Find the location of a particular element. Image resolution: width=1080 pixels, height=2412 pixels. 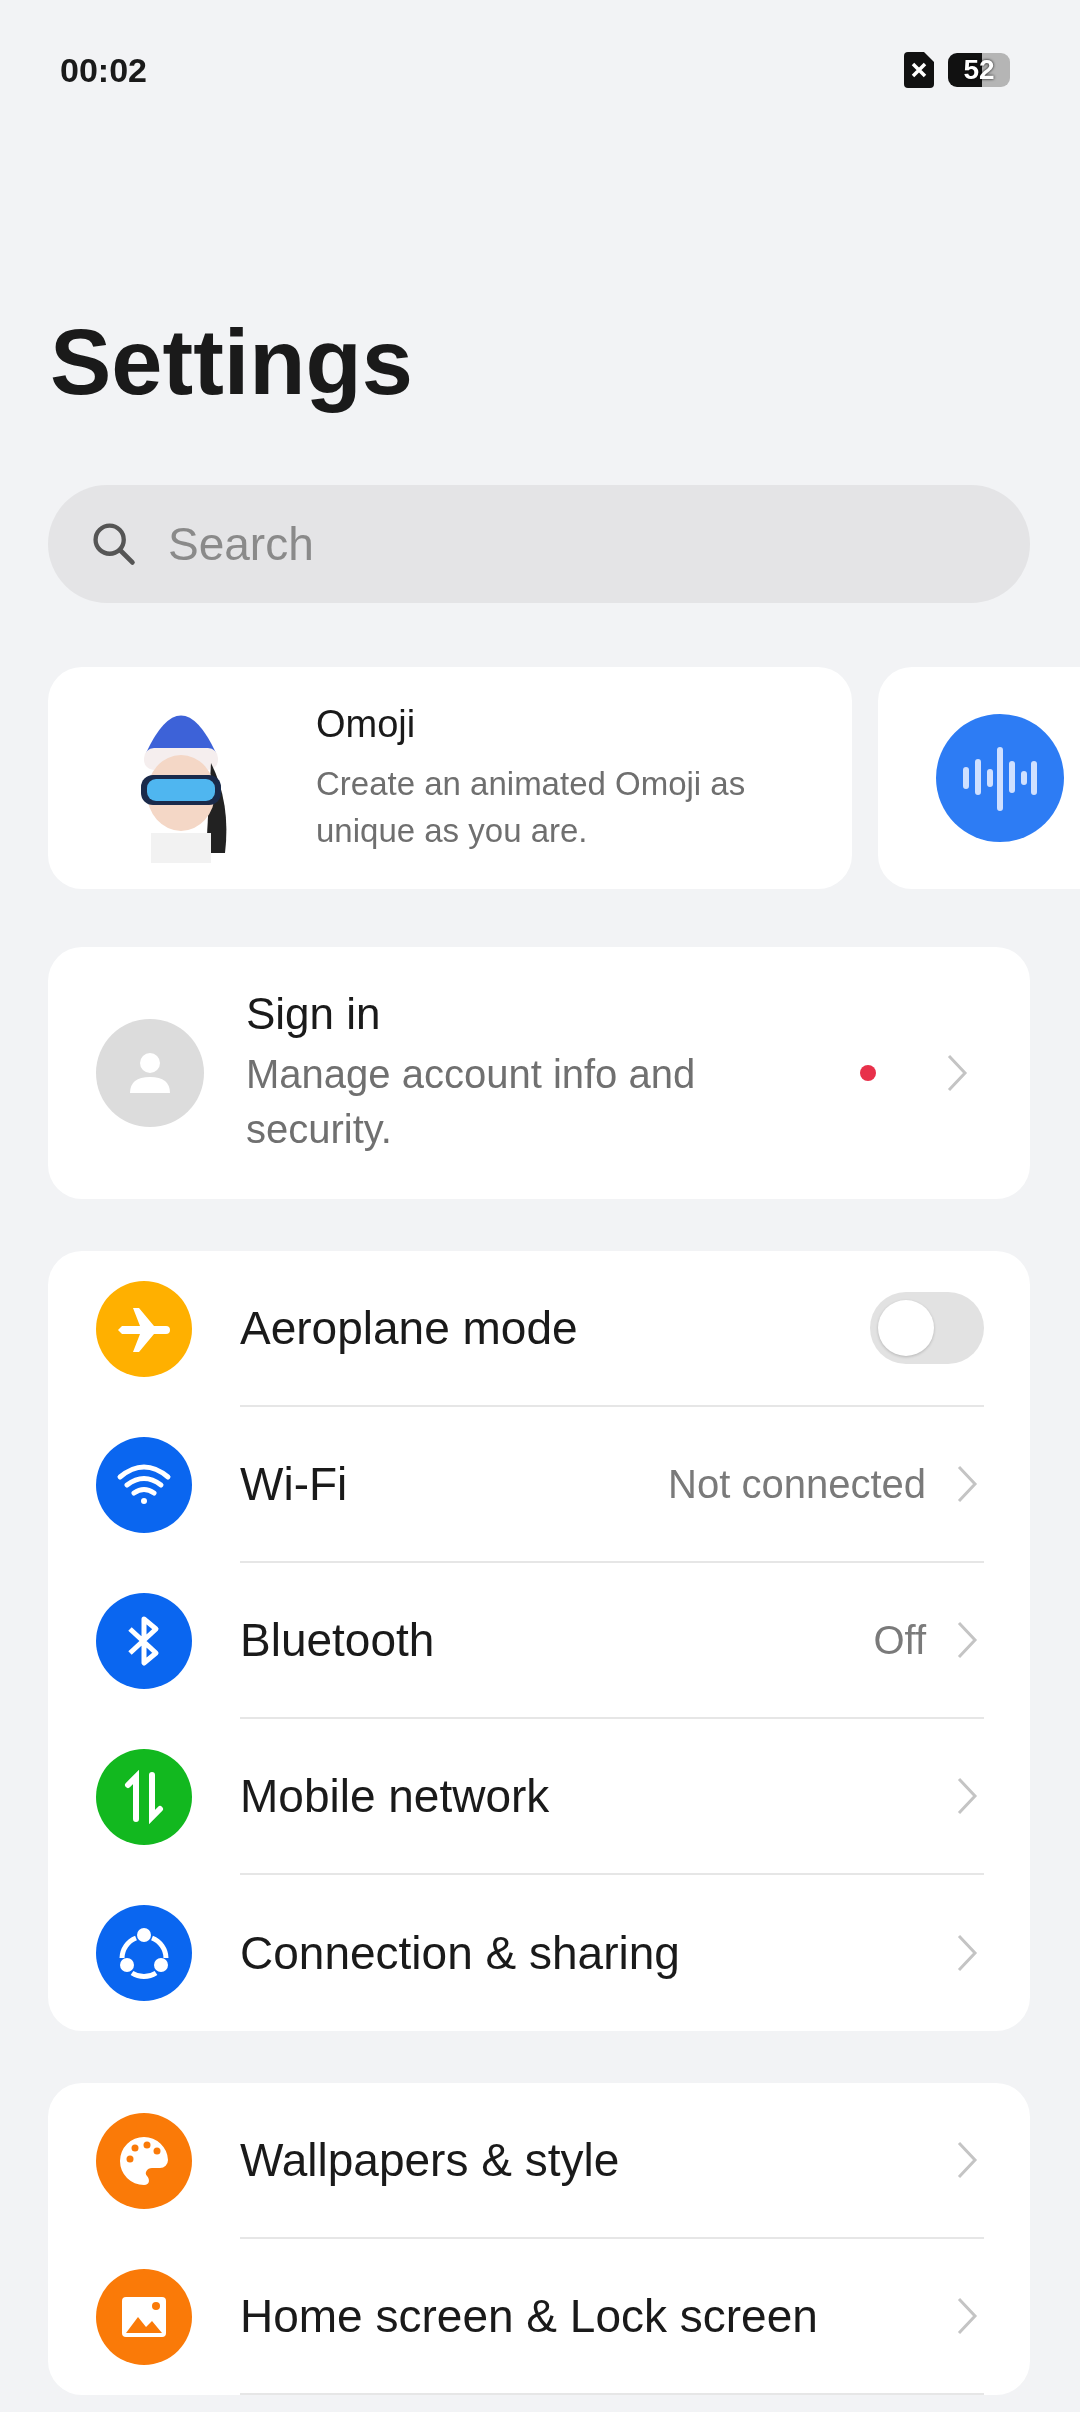

row-value: Not connected is located at coordinates (797, 1484).